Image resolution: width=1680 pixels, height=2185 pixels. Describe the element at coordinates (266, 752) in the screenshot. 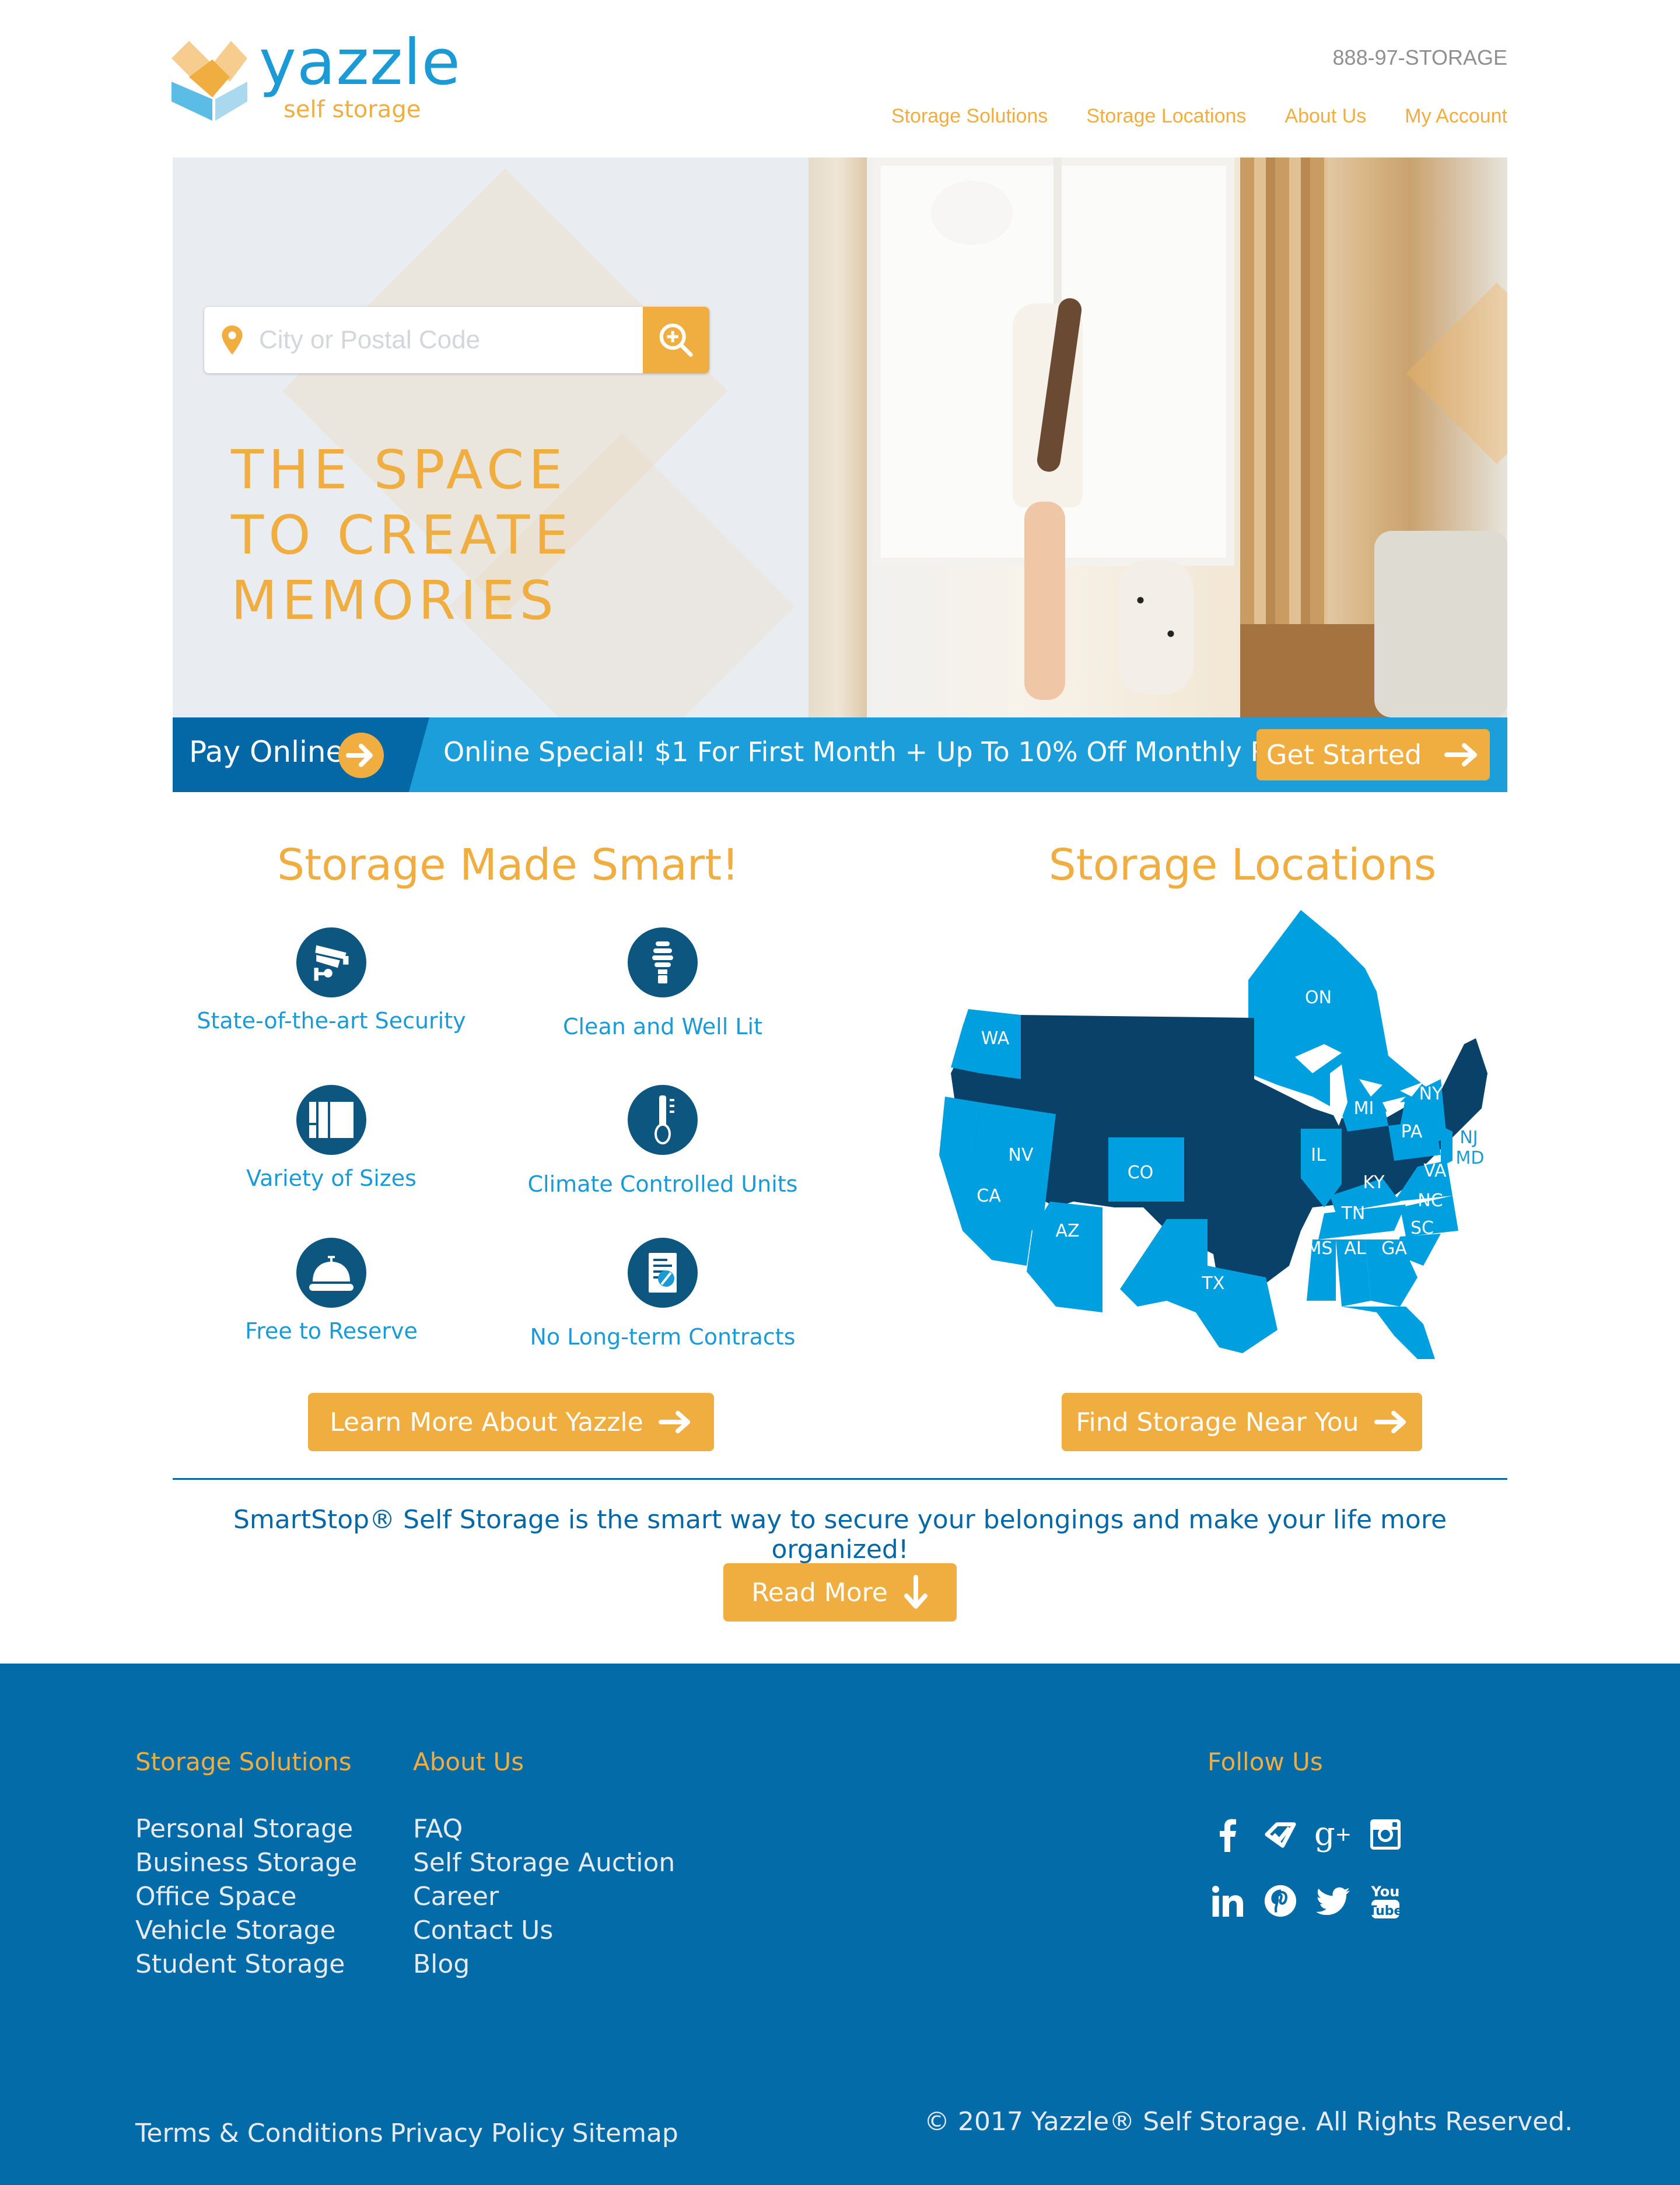

I see `pay-online-link: Pay Online` at that location.